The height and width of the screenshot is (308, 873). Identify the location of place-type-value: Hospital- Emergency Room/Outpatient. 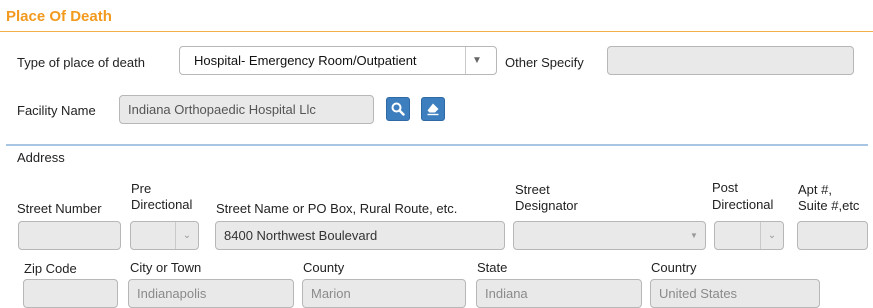
(305, 60).